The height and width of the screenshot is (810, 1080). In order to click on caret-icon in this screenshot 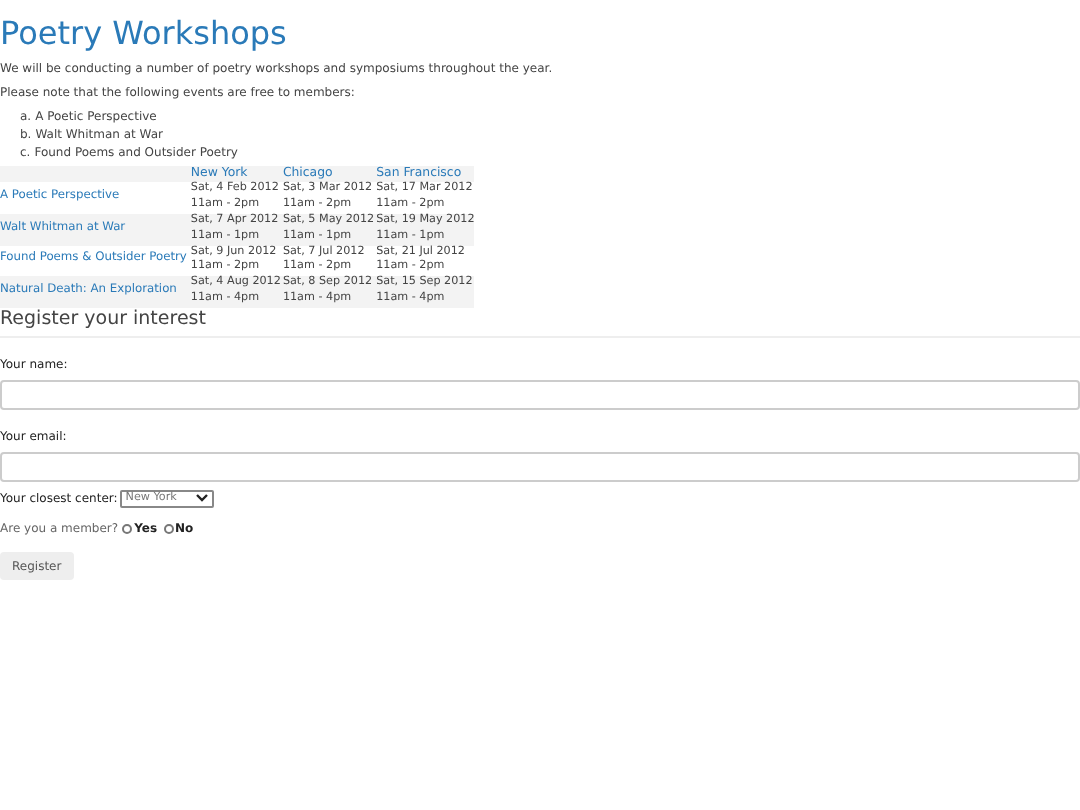, I will do `click(201, 498)`.